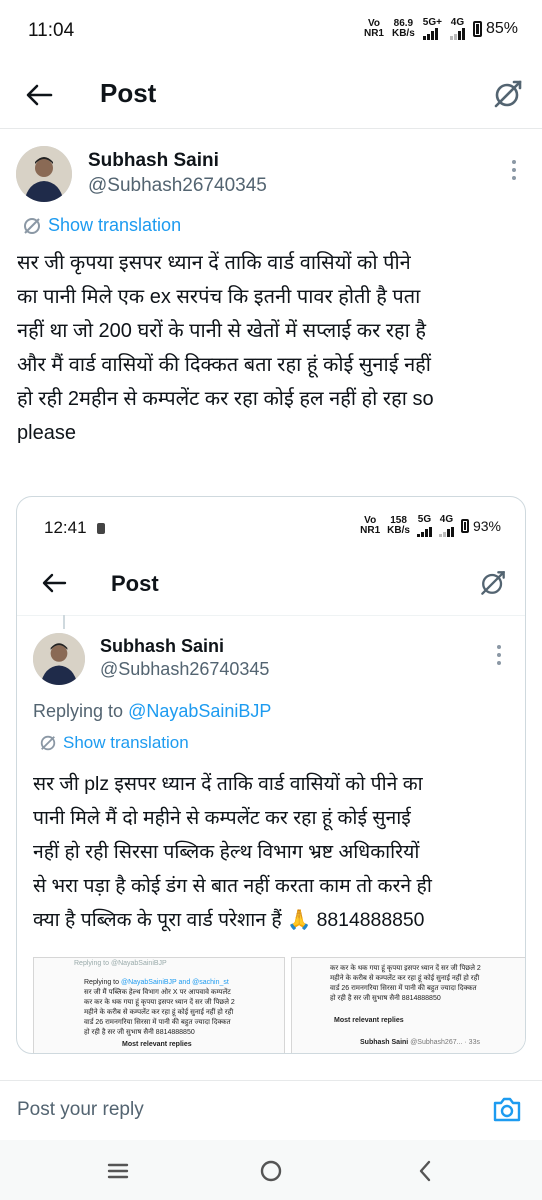 This screenshot has height=1200, width=542. I want to click on notification-icon, so click(101, 529).